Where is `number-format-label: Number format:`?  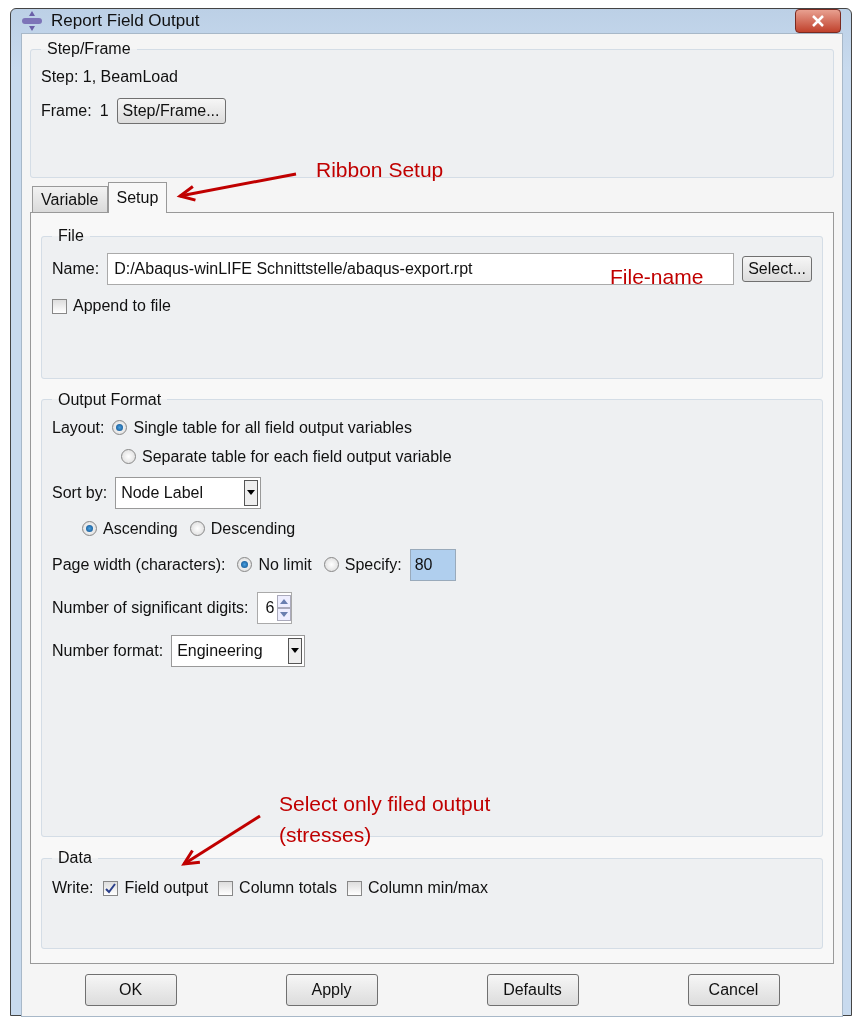
number-format-label: Number format: is located at coordinates (108, 650).